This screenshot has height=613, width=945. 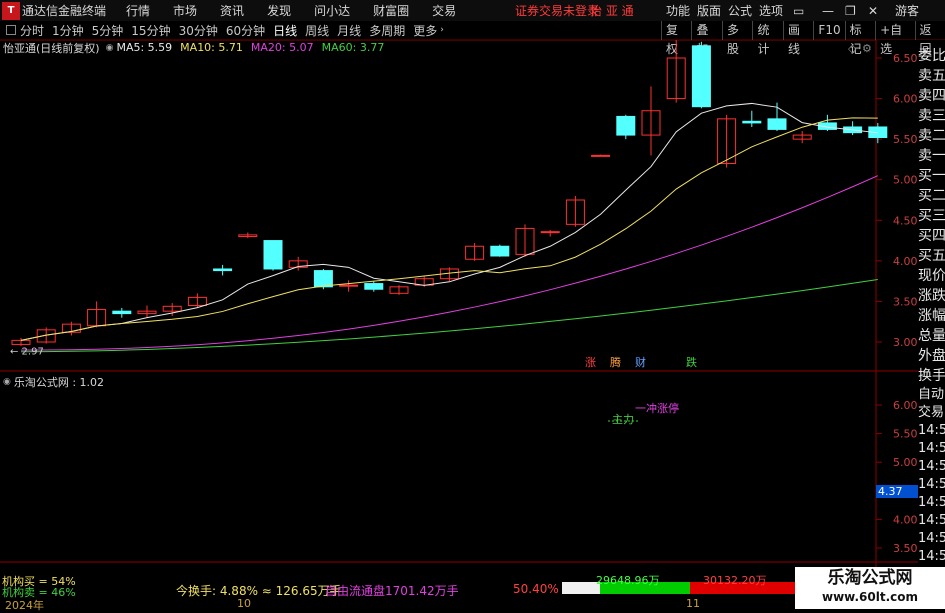 I want to click on month-11-label: 11, so click(x=693, y=603).